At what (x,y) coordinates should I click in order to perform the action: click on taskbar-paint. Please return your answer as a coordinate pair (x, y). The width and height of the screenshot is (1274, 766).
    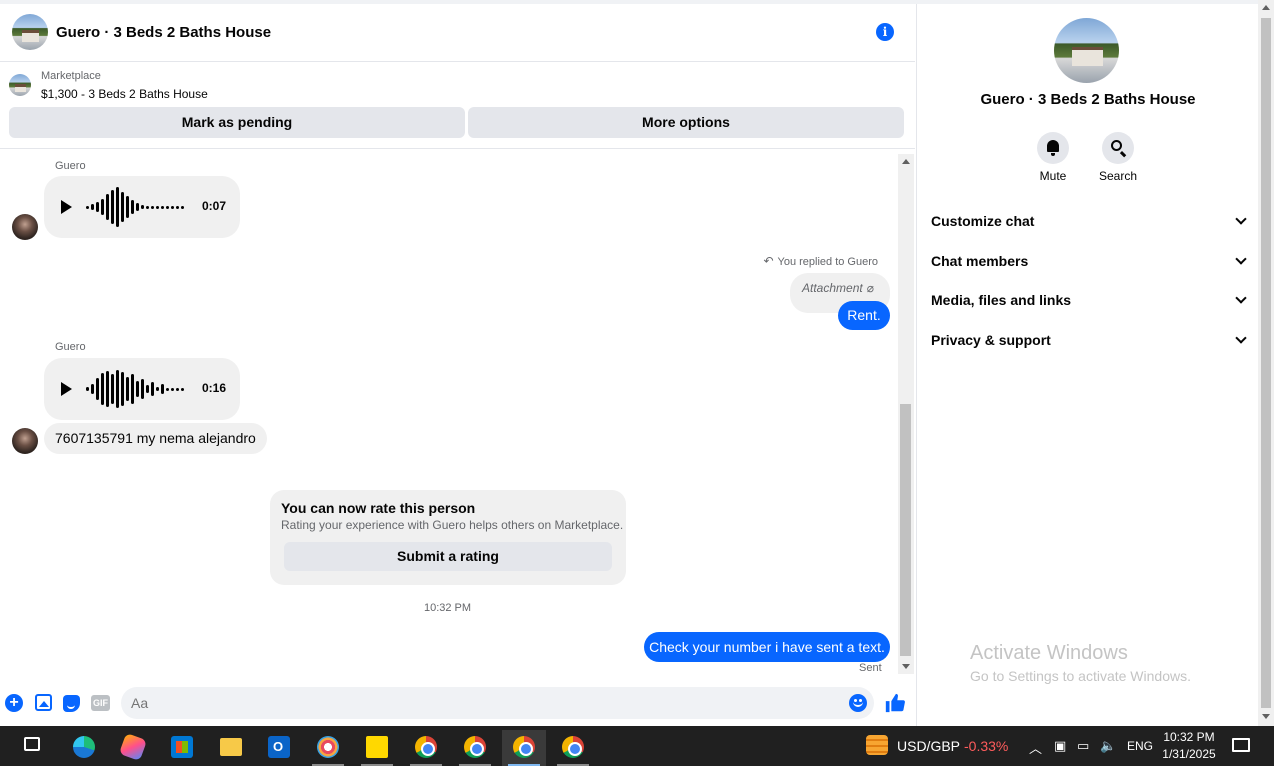
    Looking at the image, I should click on (328, 748).